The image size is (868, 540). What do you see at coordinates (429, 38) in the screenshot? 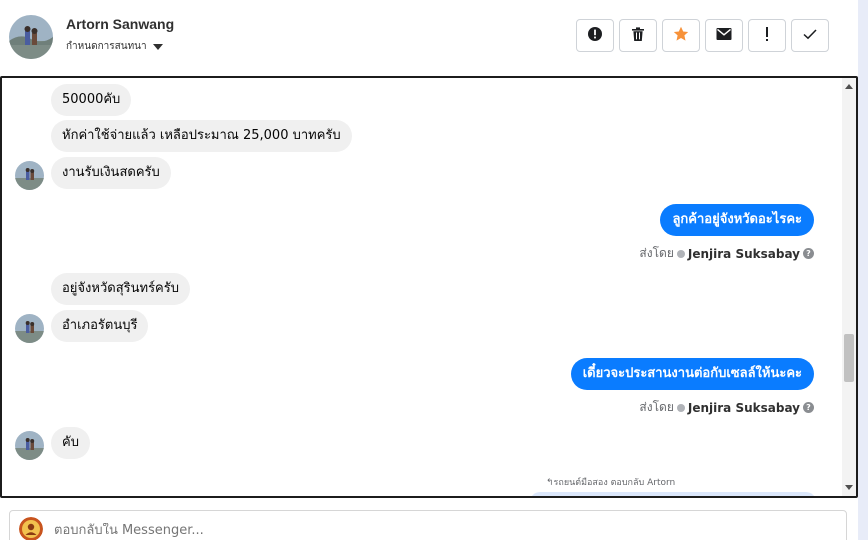
I see `conversation-header: Artorn Sanwang กำหนดการสนทนา` at bounding box center [429, 38].